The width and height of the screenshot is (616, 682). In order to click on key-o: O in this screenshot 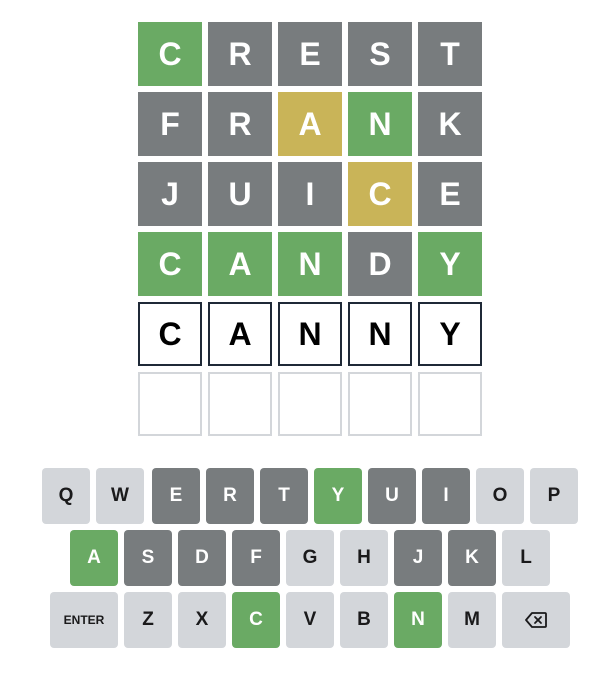, I will do `click(500, 496)`.